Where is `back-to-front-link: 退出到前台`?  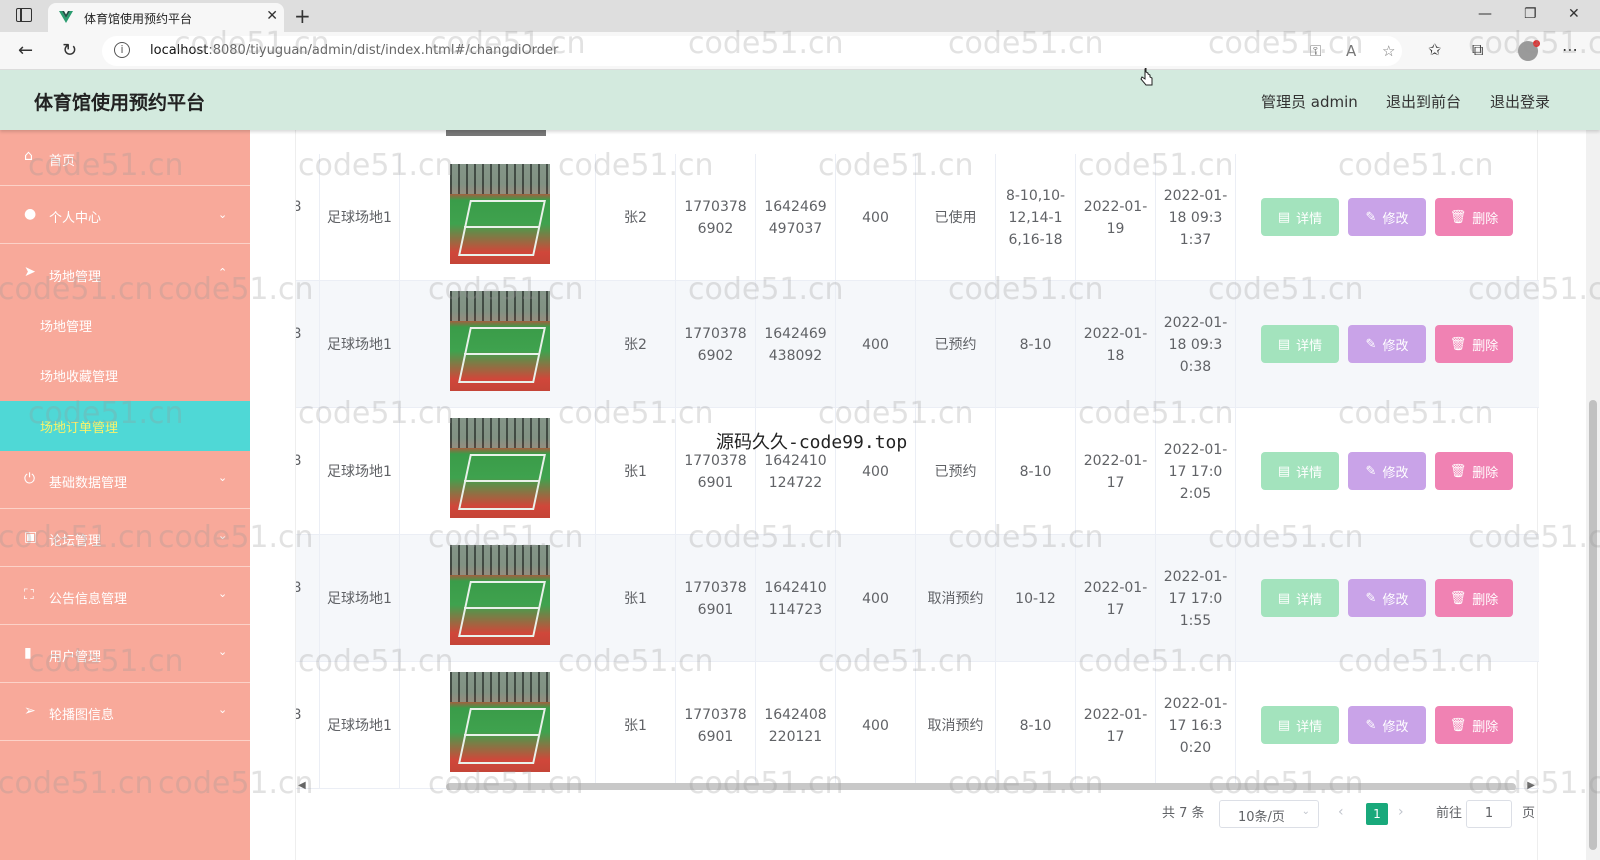 back-to-front-link: 退出到前台 is located at coordinates (1423, 101).